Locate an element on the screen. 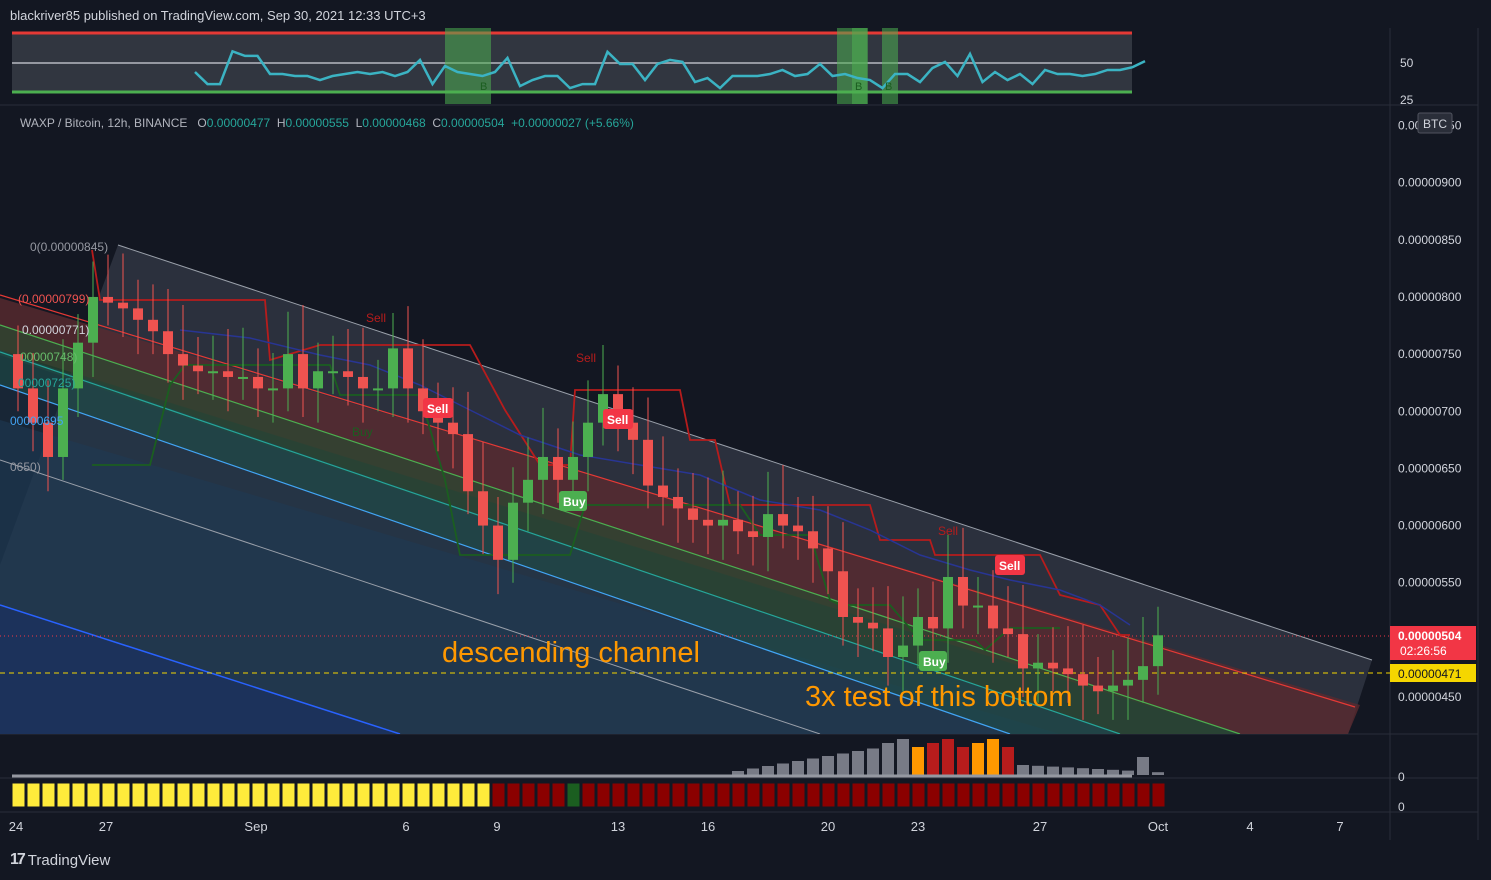 The width and height of the screenshot is (1491, 880). fib-label-1: (0.00000799) is located at coordinates (53, 299).